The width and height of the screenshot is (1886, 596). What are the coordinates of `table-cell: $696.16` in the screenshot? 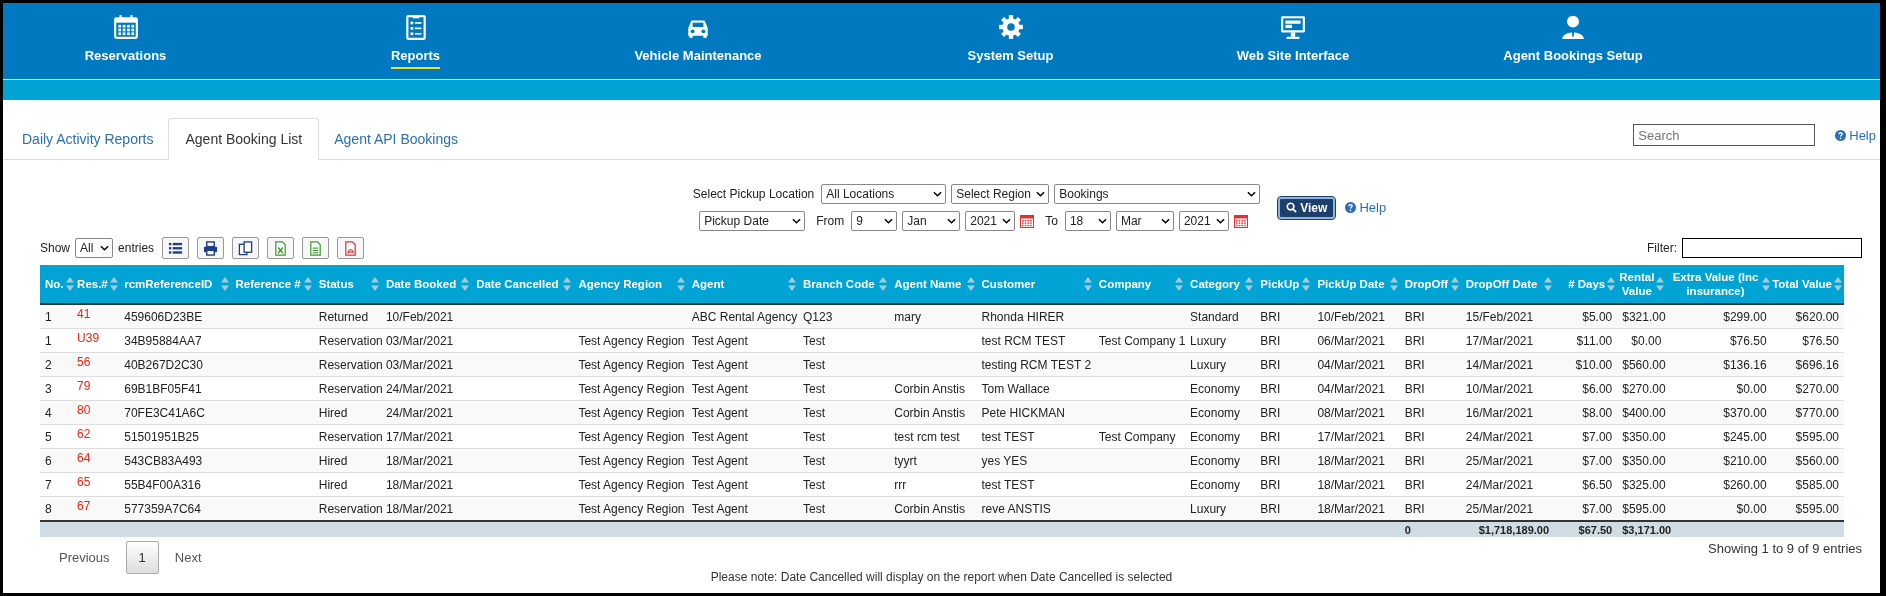 It's located at (1807, 364).